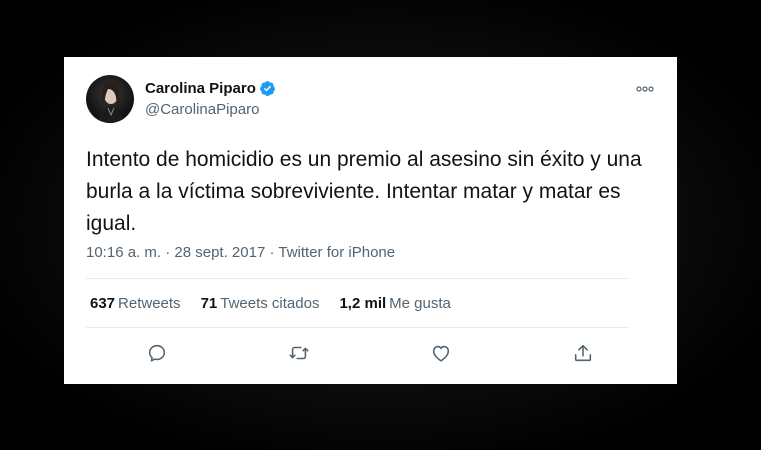 Image resolution: width=761 pixels, height=450 pixels. I want to click on author-name: Carolina Piparo, so click(200, 88).